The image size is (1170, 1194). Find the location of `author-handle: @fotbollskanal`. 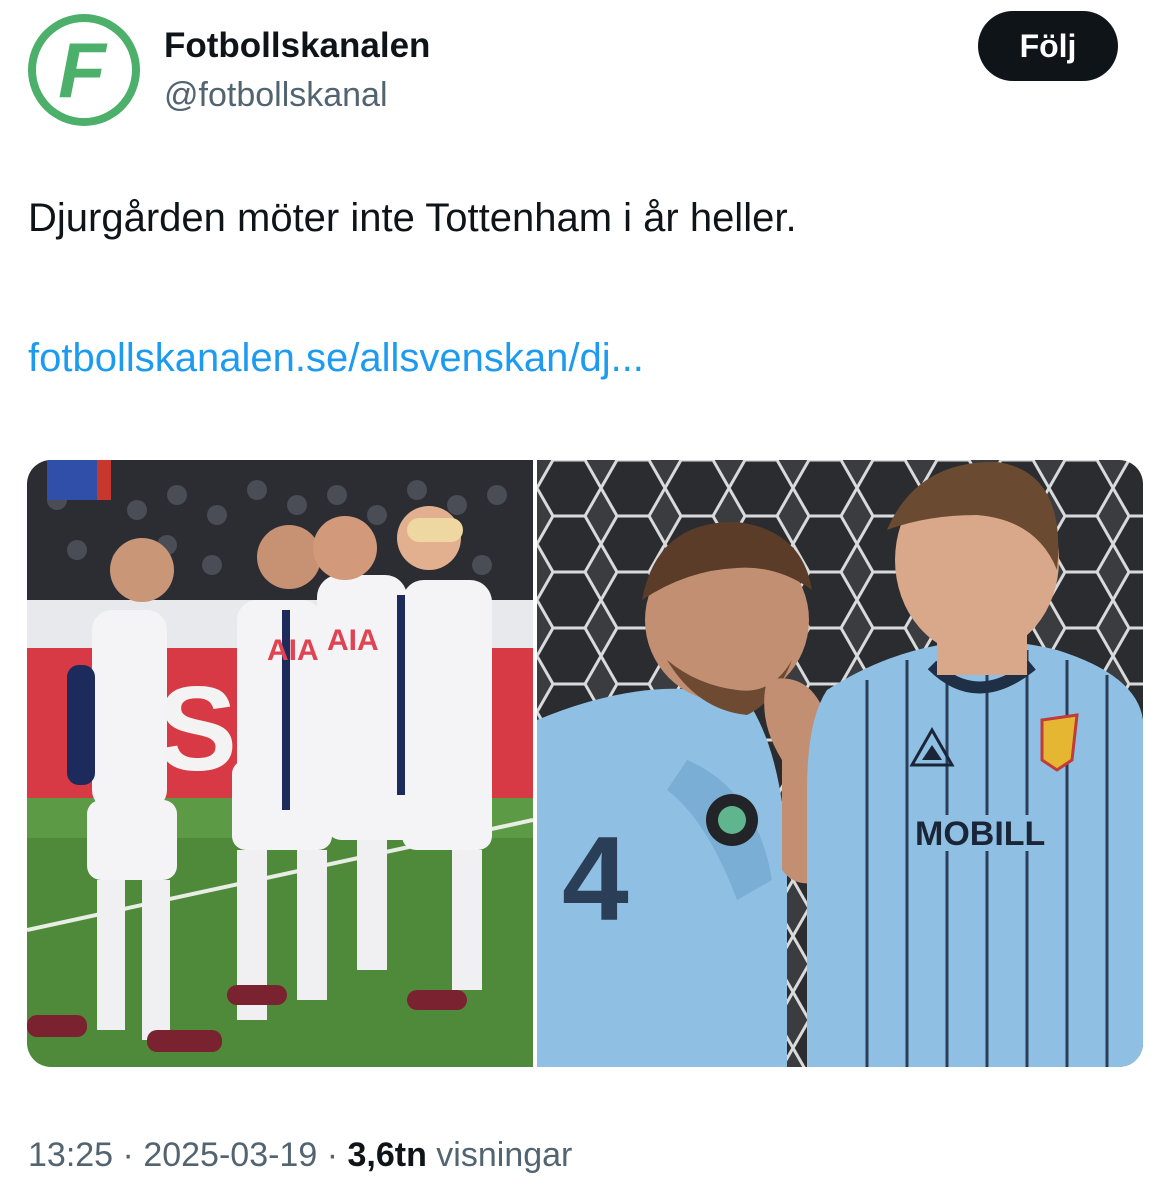

author-handle: @fotbollskanal is located at coordinates (276, 95).